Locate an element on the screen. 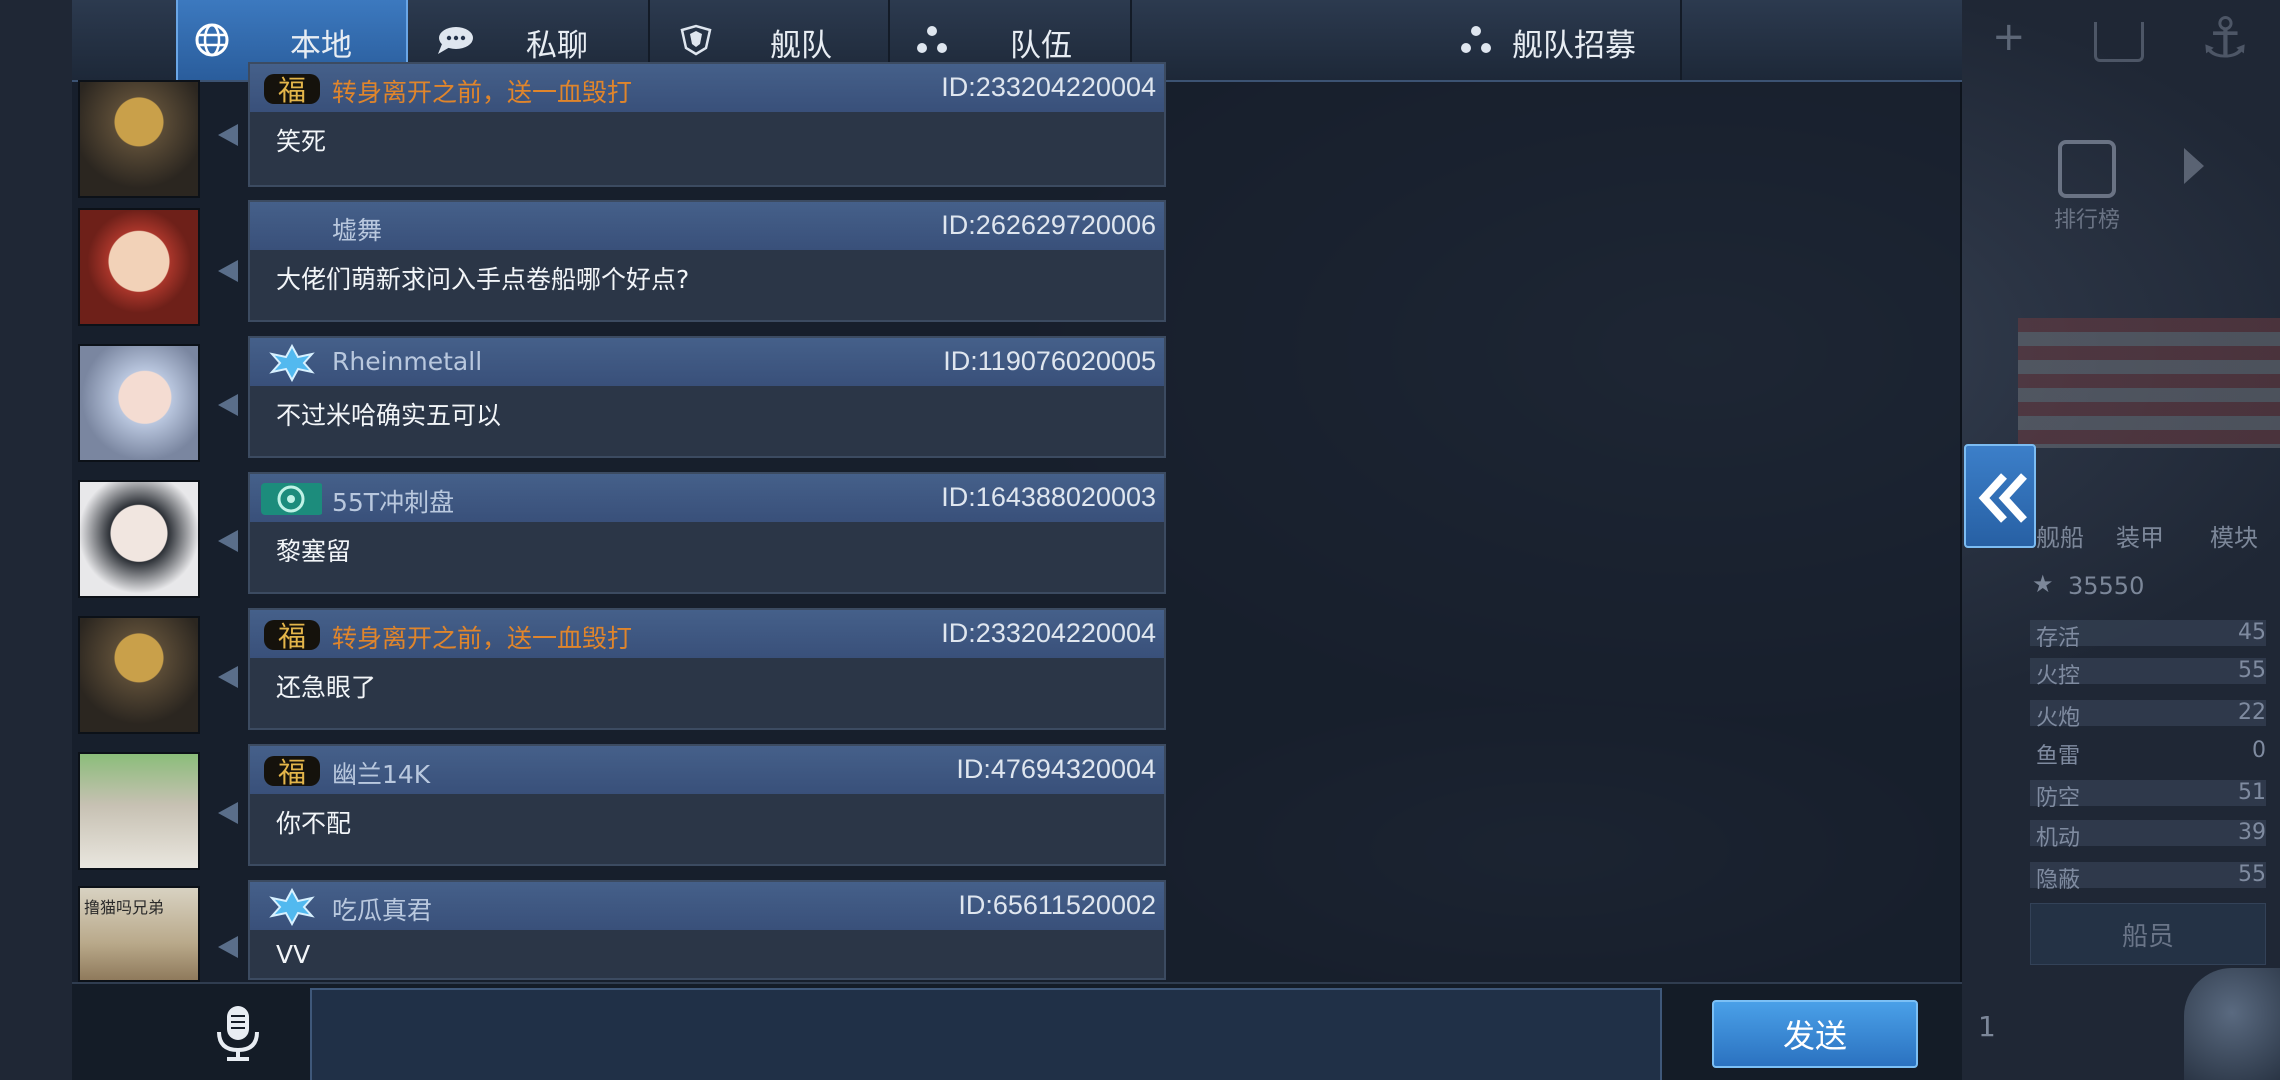 The height and width of the screenshot is (1080, 2280). message-bubble: 墟舞 ID:262629720006 大佬们萌新求问入手点卷船哪个好点? is located at coordinates (707, 261).